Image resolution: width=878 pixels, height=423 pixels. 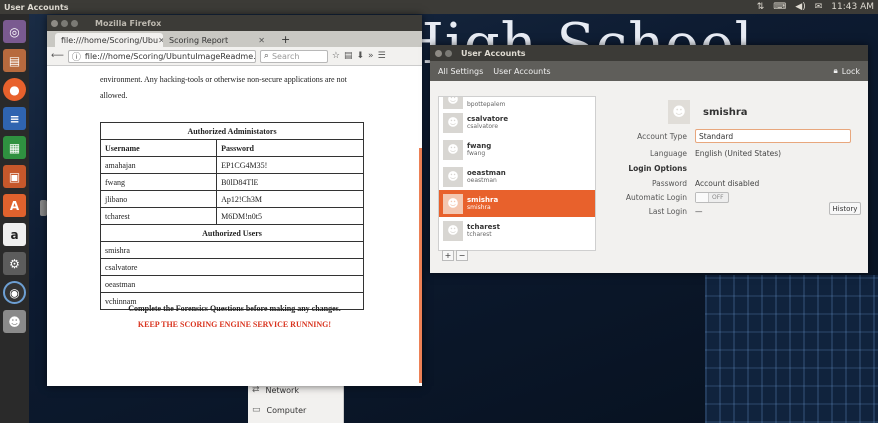 I want to click on table-row: tcharest M6DM!n0t5, so click(x=231, y=216).